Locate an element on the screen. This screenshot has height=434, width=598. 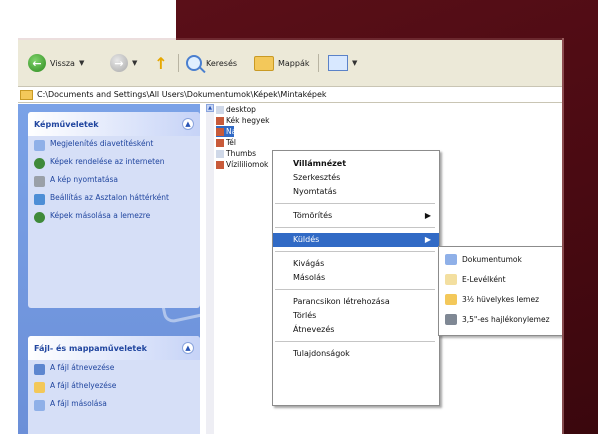
task-label: Megjelenítés diavetítésként is located at coordinates (102, 143).